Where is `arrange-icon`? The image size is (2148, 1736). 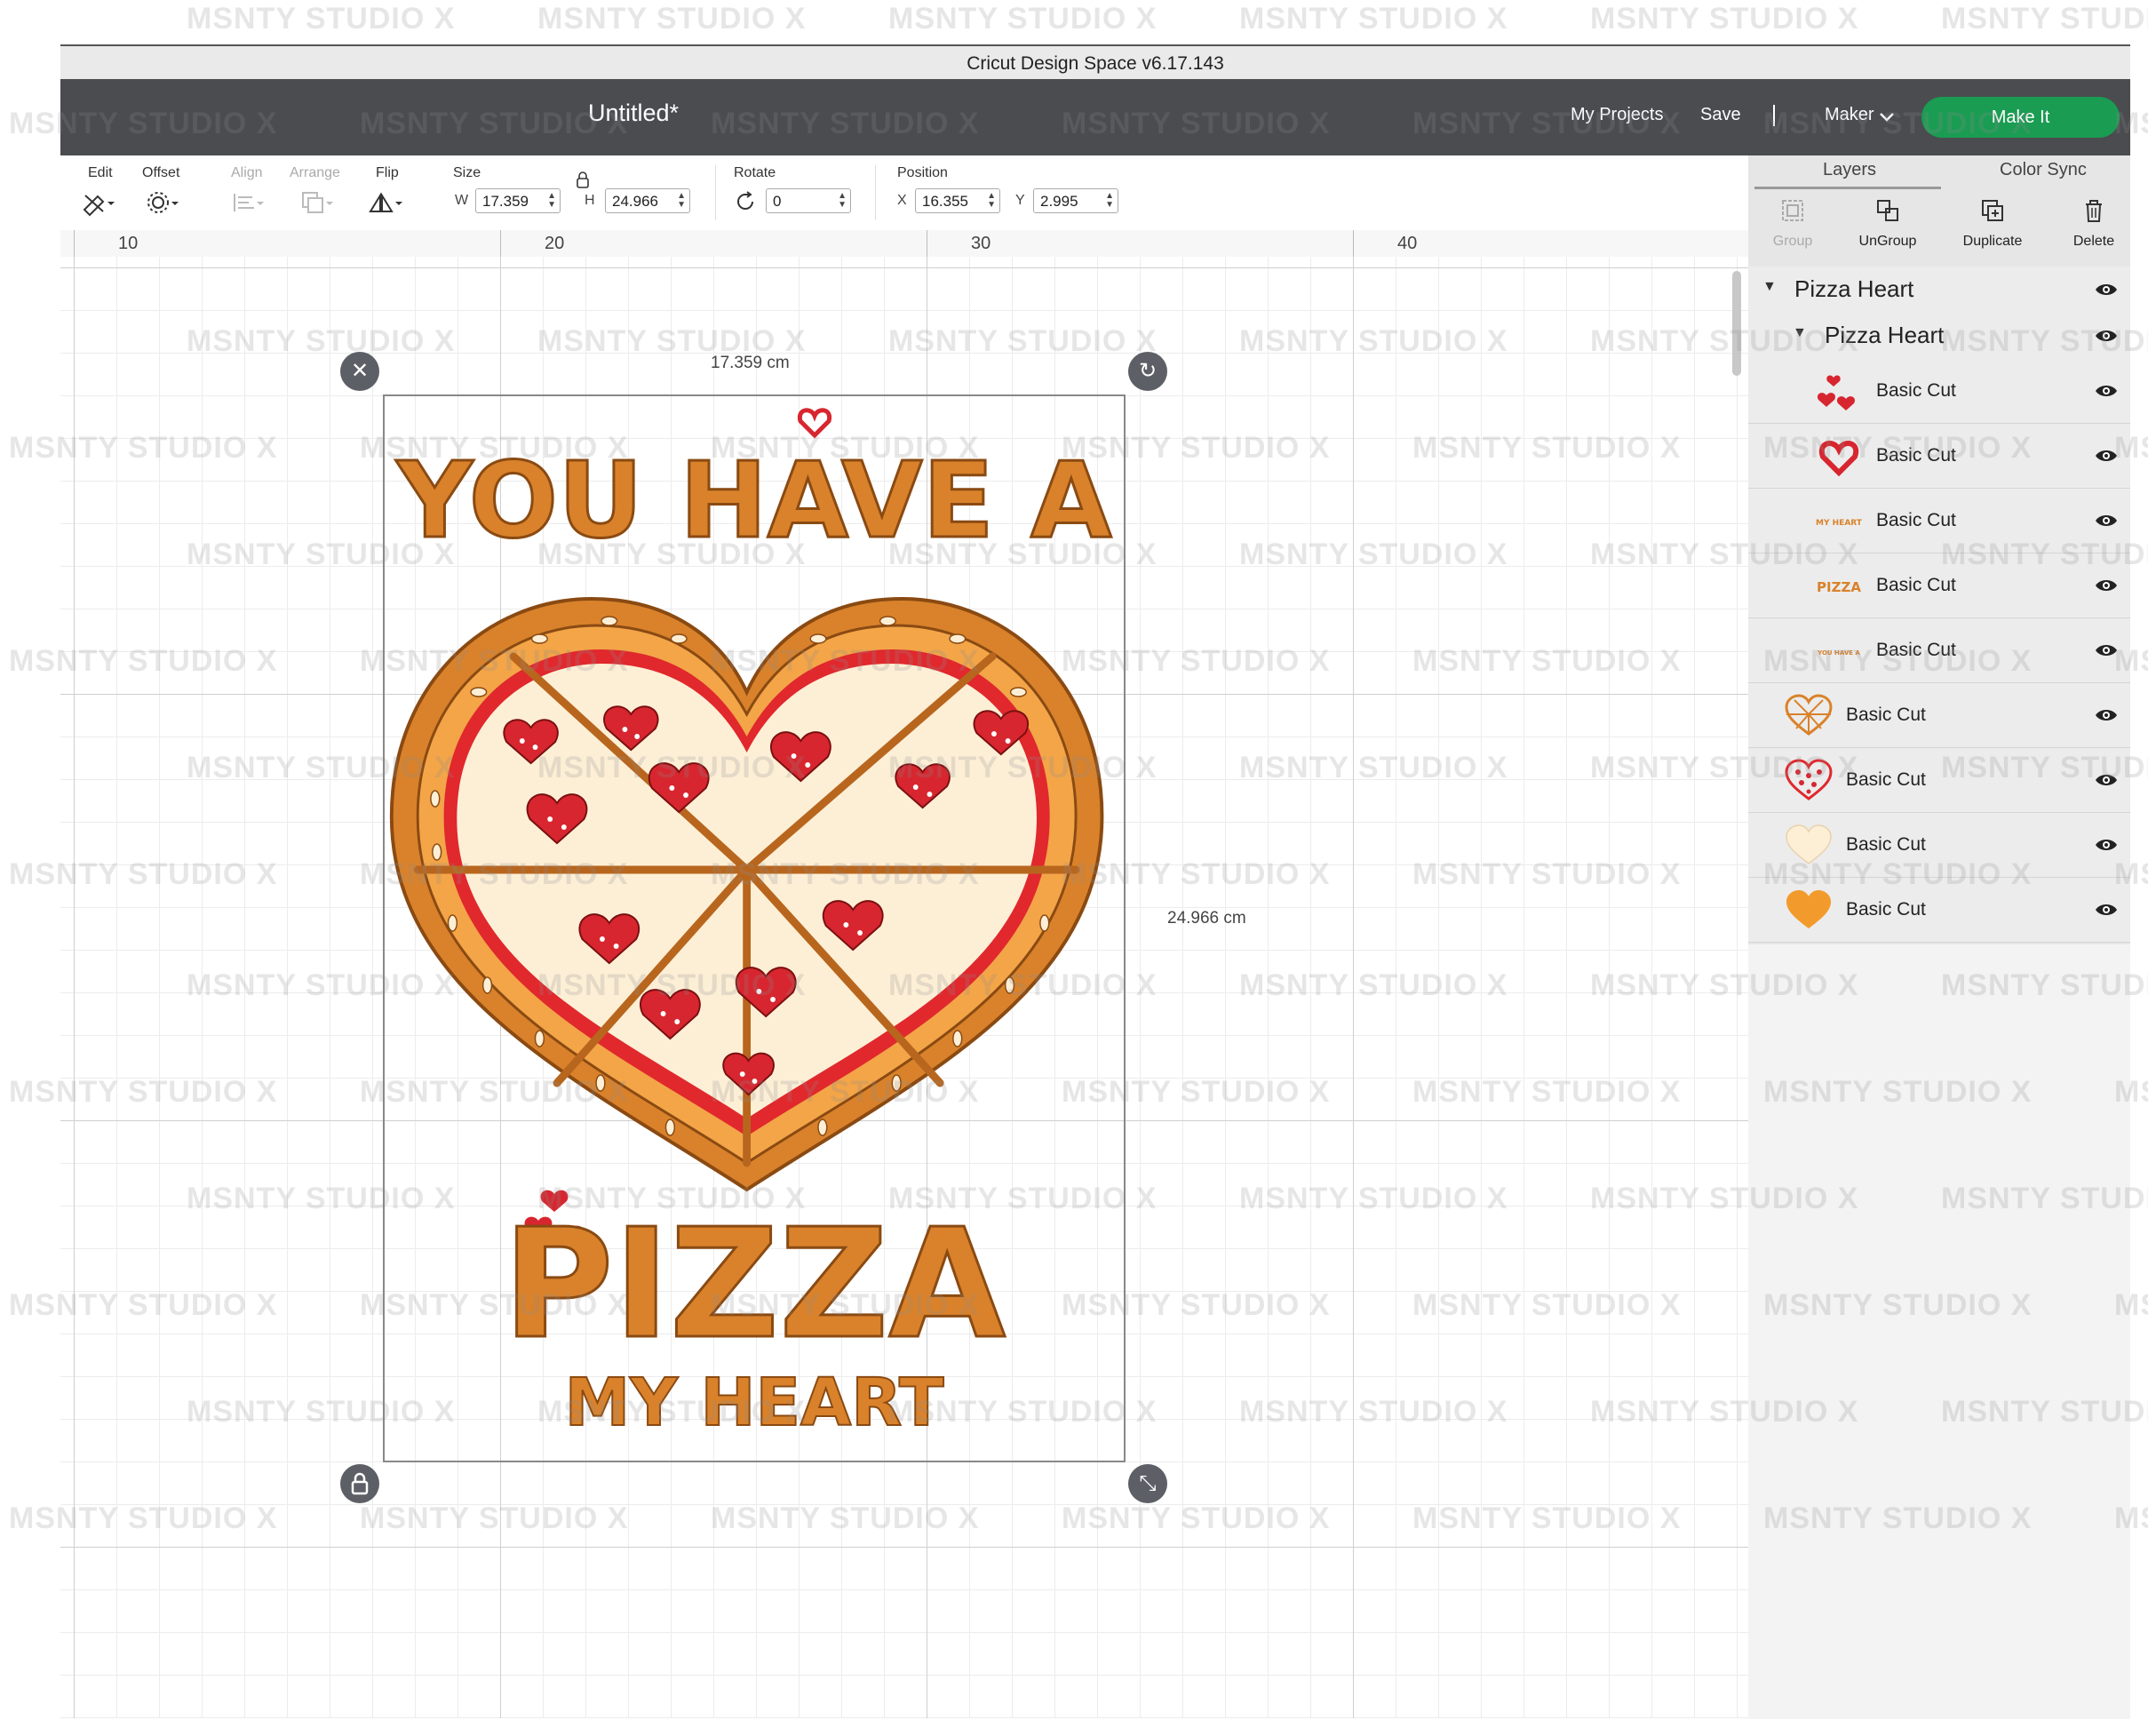 arrange-icon is located at coordinates (317, 202).